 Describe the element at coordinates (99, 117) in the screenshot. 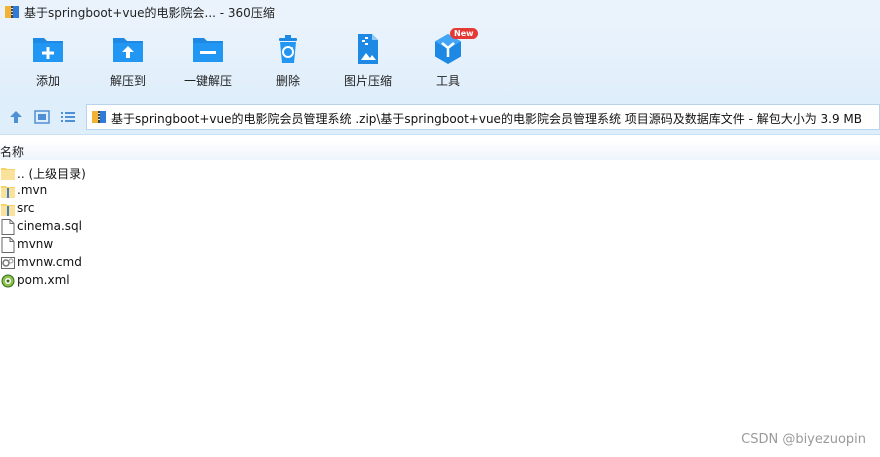

I see `zip-archive-icon` at that location.